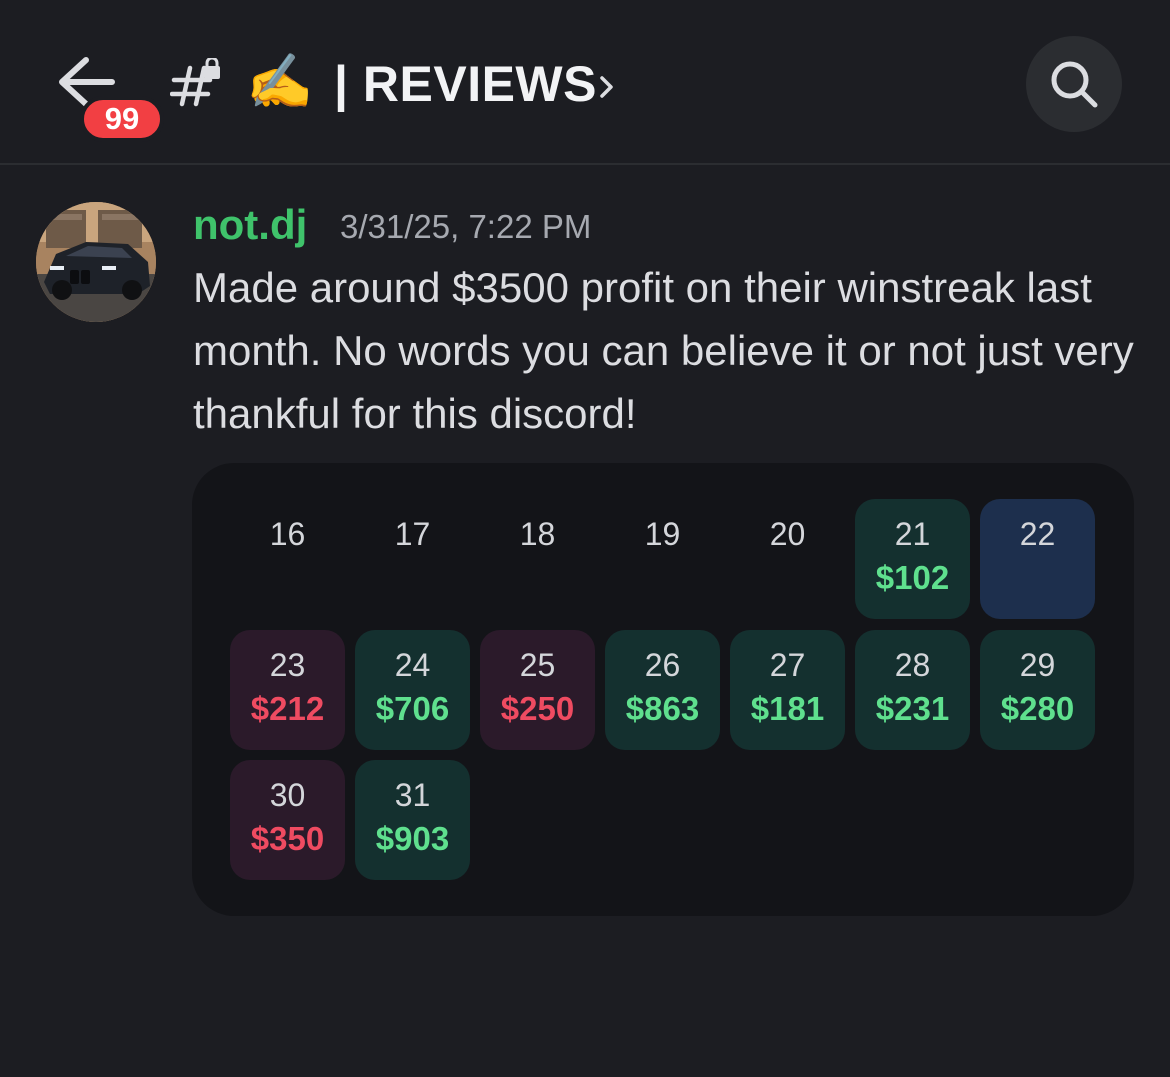 The width and height of the screenshot is (1170, 1077). What do you see at coordinates (122, 119) in the screenshot?
I see `unread-badge: 99` at bounding box center [122, 119].